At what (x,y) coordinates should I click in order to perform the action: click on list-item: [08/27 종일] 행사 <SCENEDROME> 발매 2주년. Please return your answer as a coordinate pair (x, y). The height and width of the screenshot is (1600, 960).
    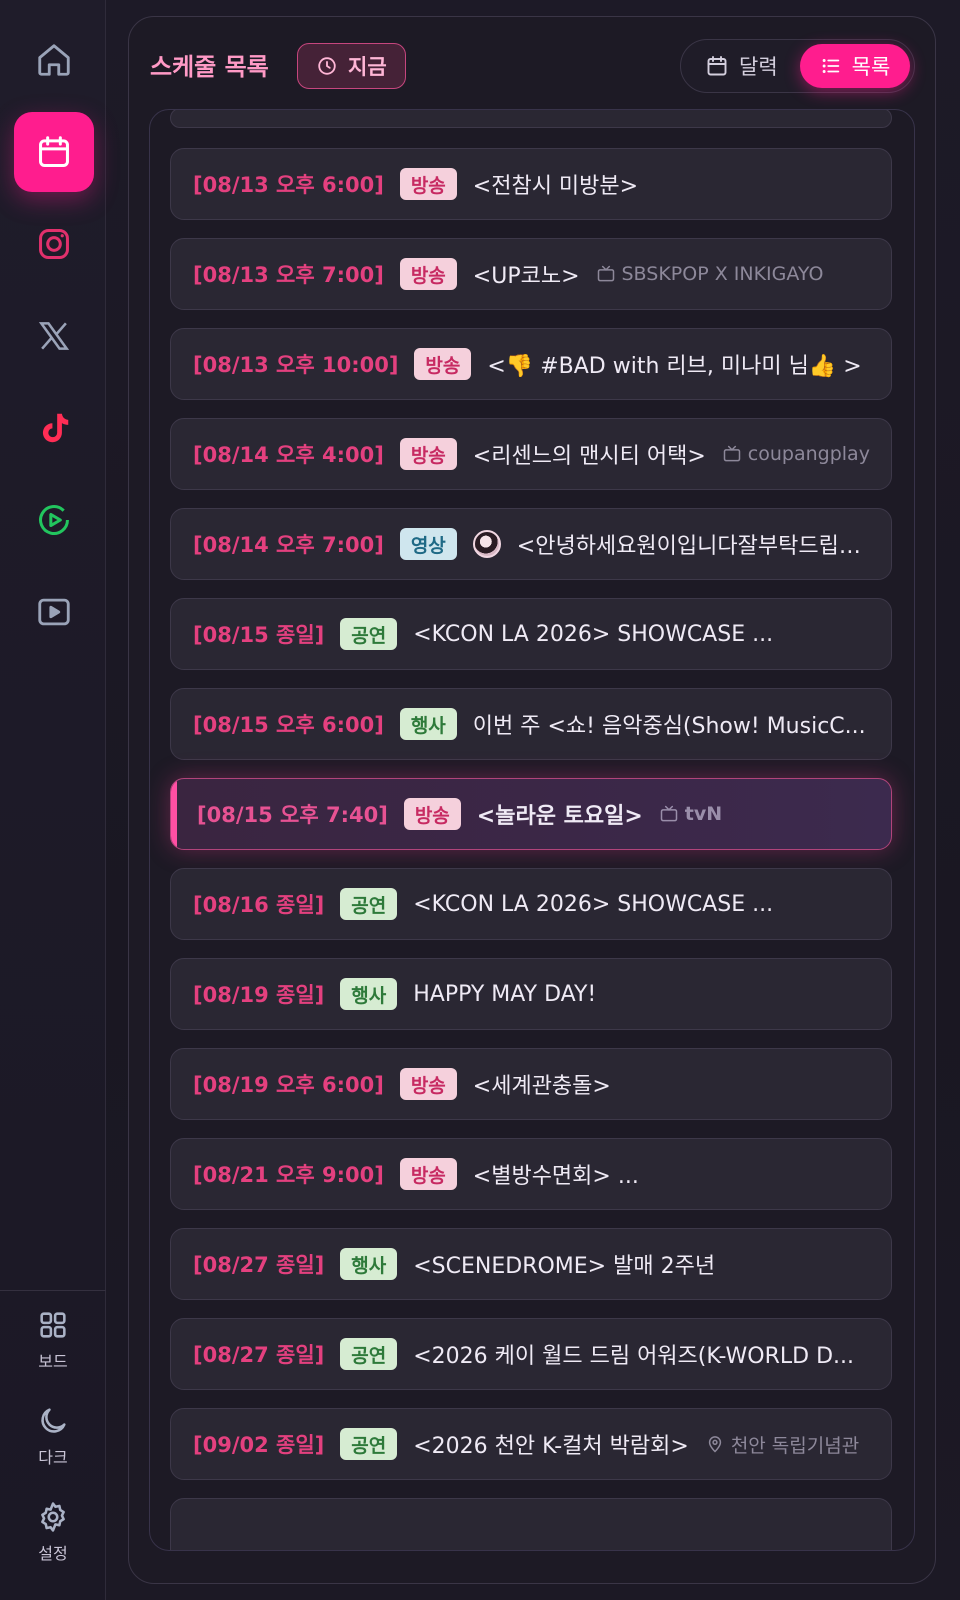
    Looking at the image, I should click on (531, 1264).